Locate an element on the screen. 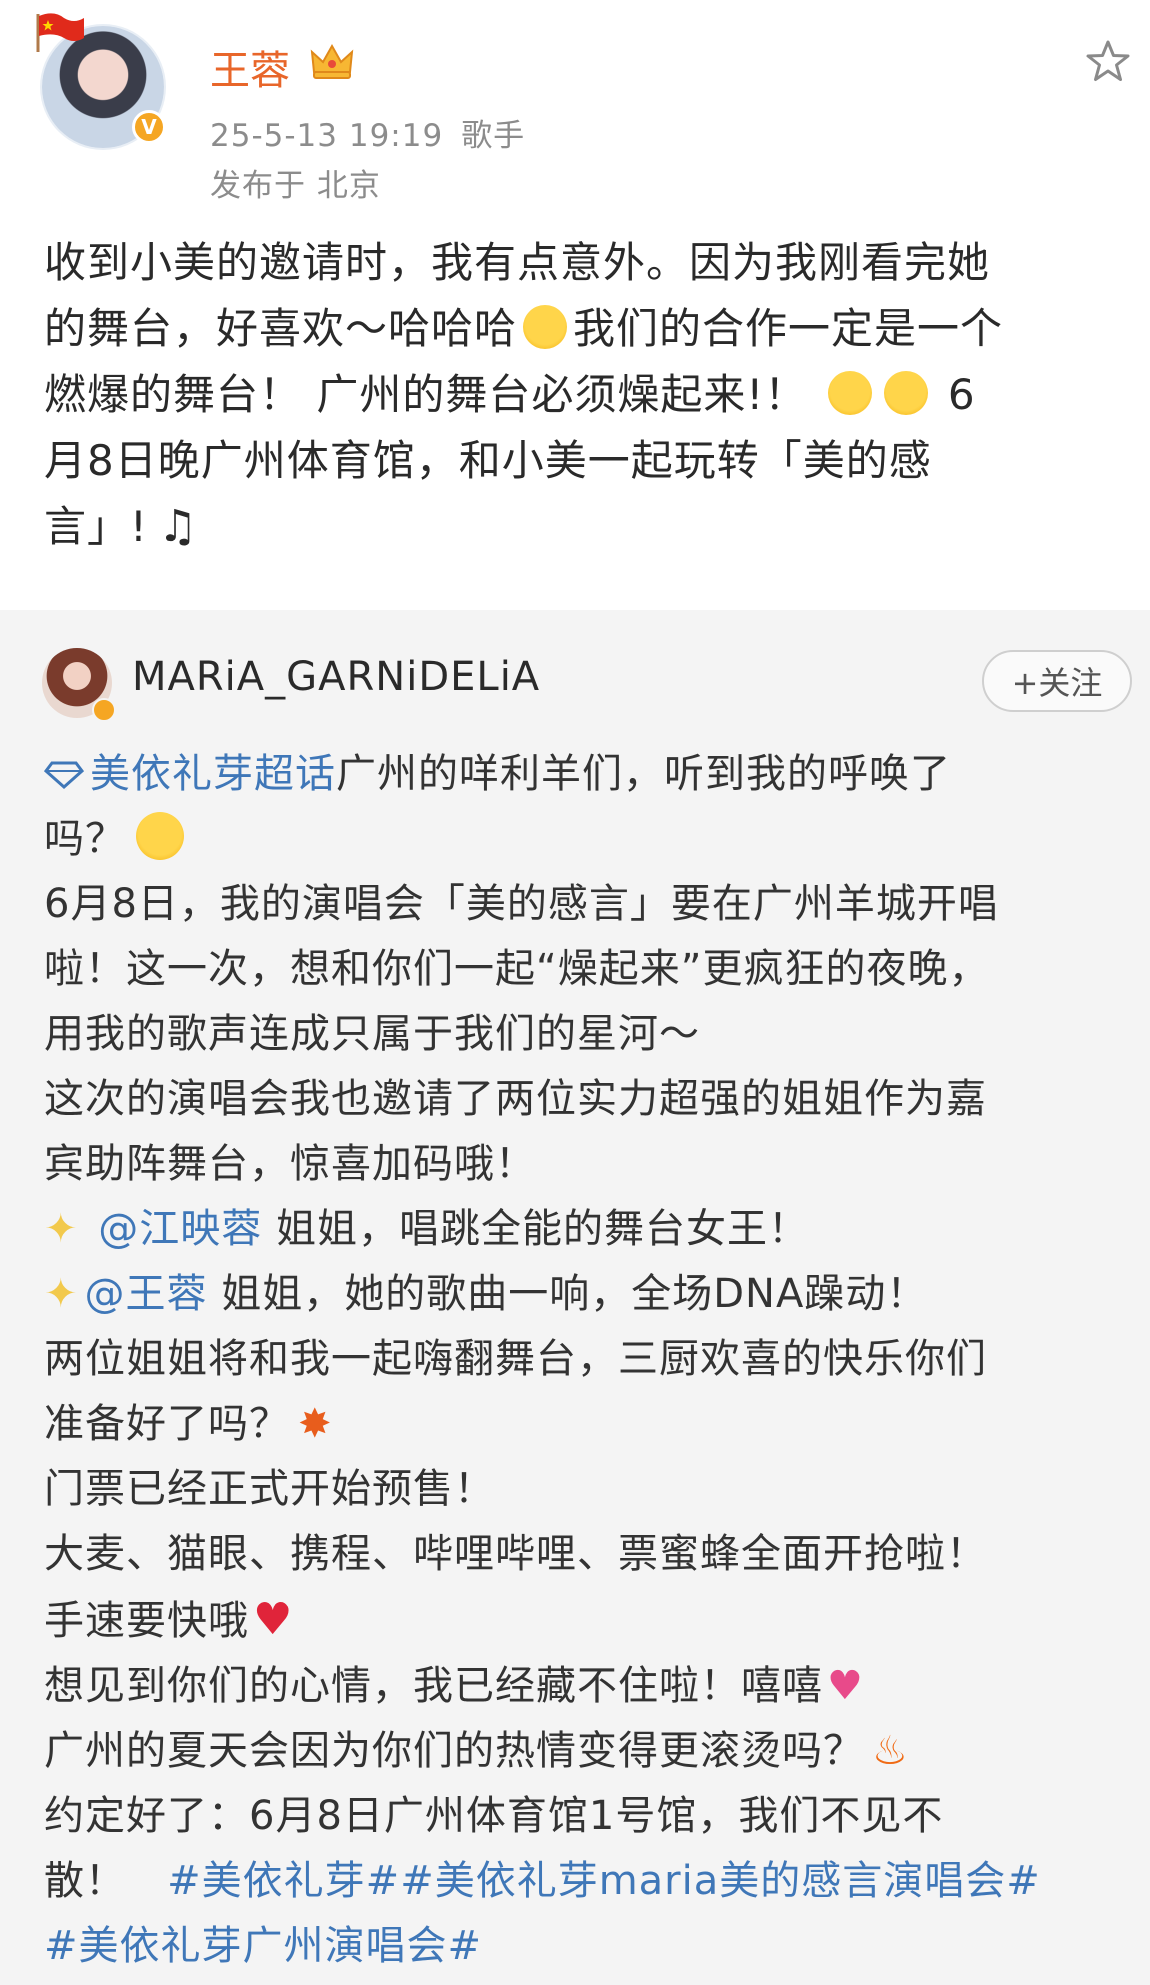  fire-emoji-icon: ♨ is located at coordinates (890, 1751).